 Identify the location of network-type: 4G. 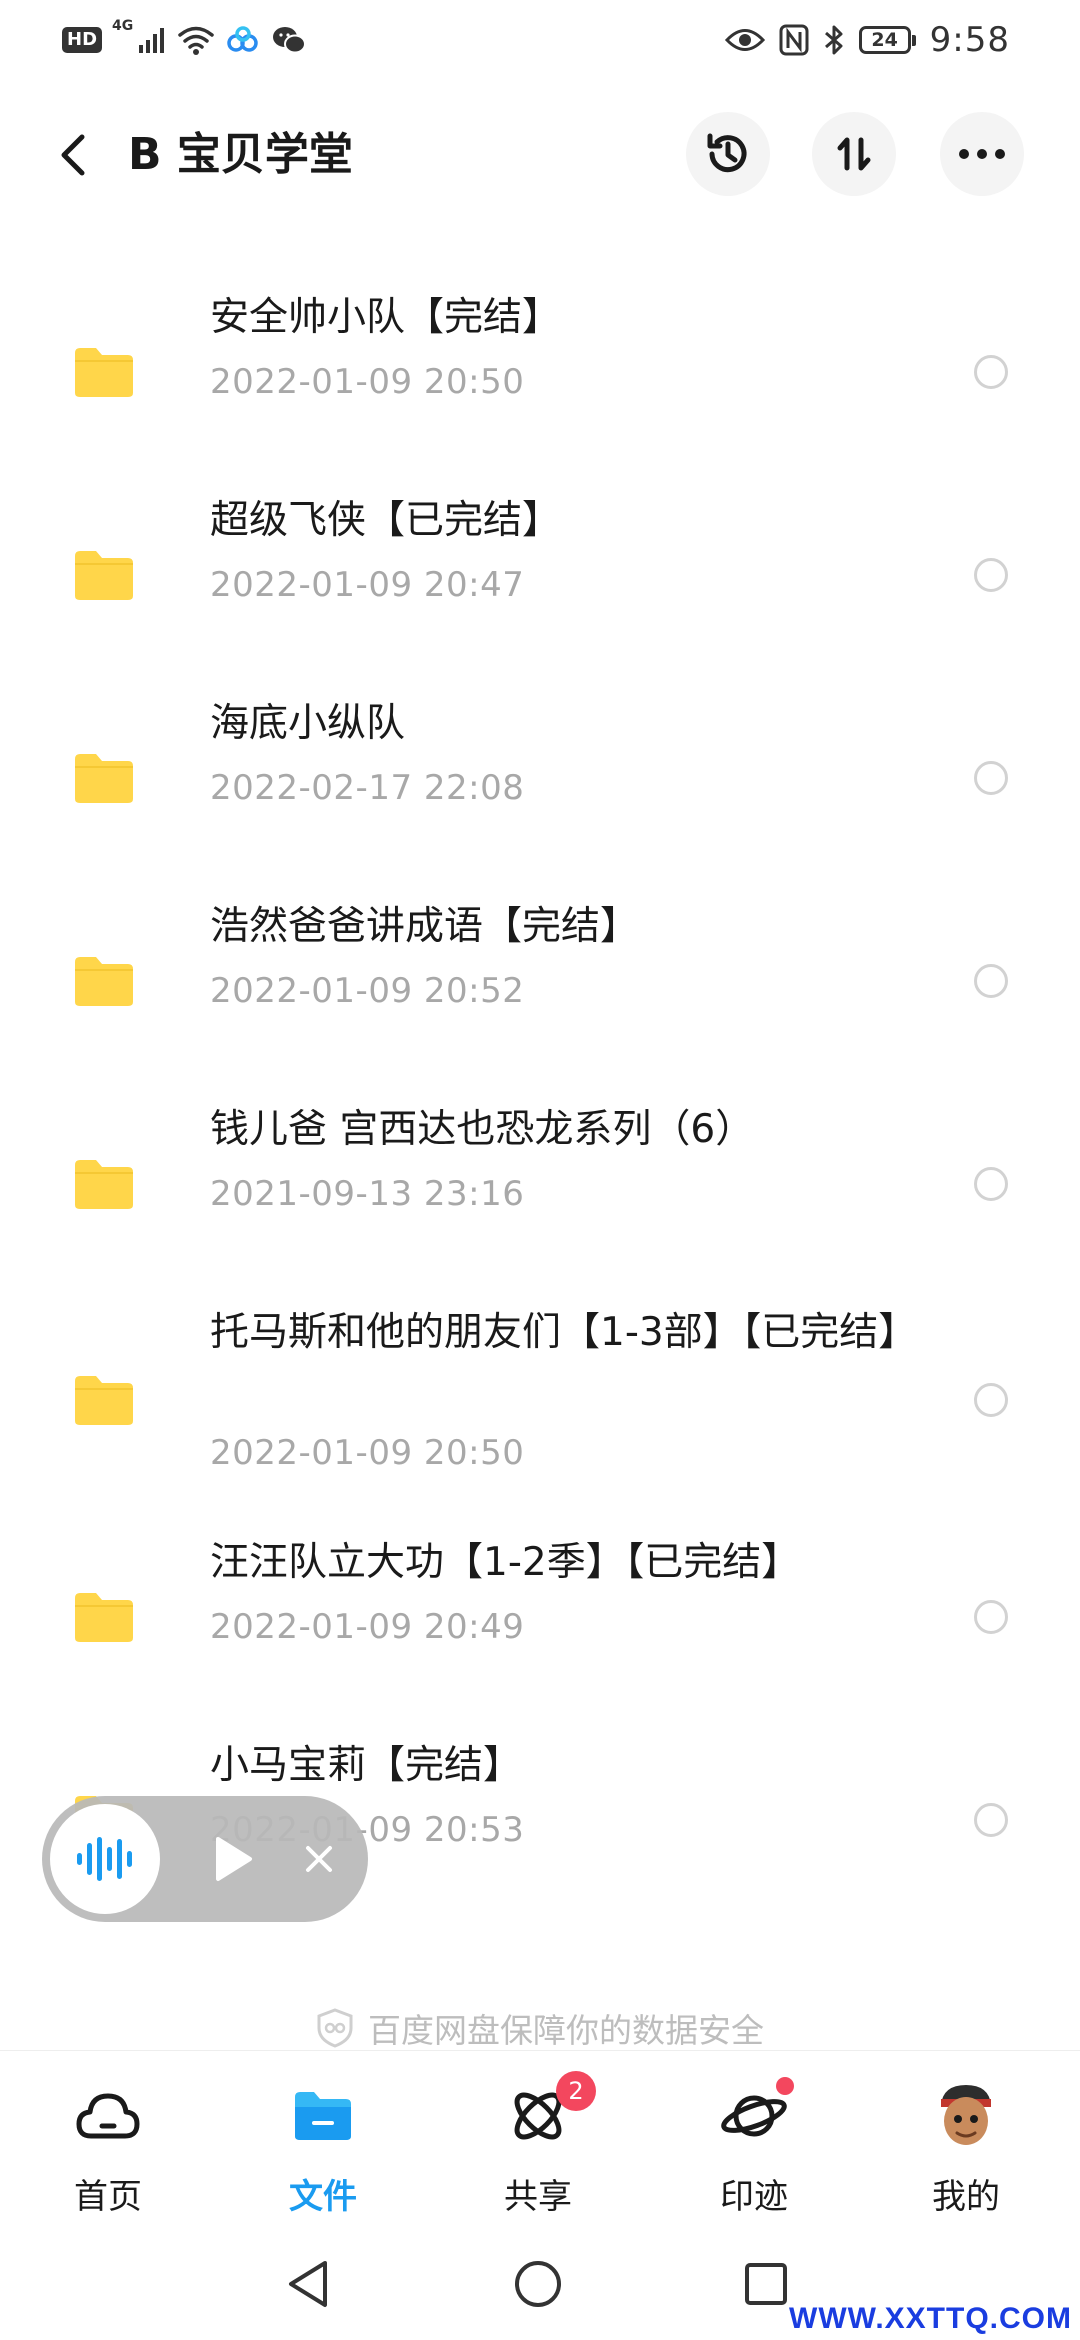
(123, 26).